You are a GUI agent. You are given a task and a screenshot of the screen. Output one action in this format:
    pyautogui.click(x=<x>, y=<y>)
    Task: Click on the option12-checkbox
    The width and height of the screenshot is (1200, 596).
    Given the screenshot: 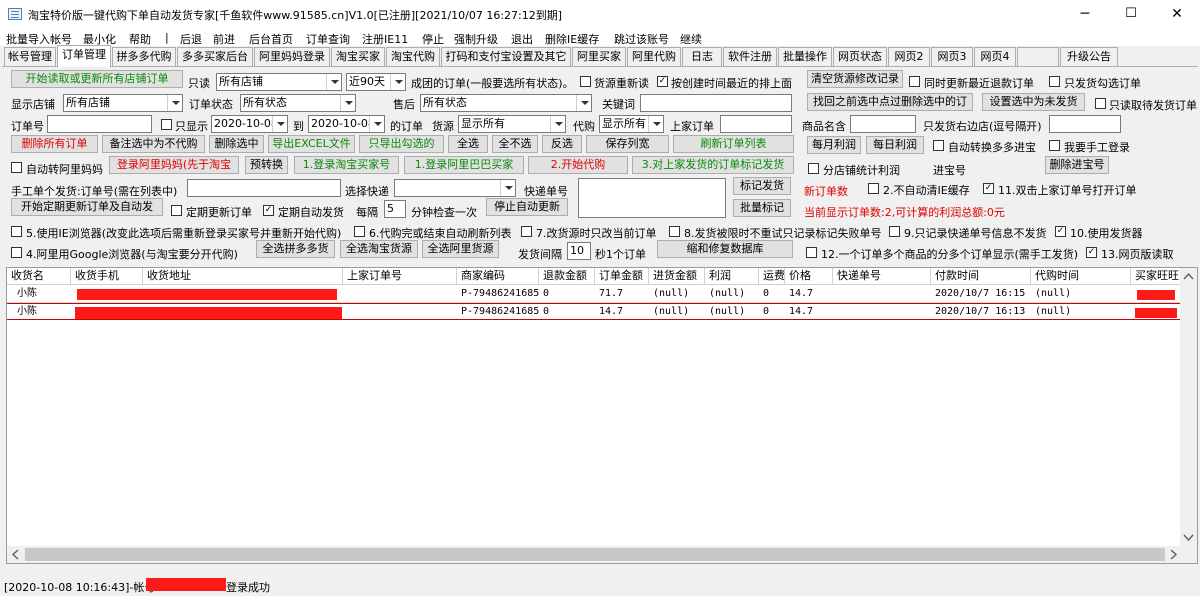 What is the action you would take?
    pyautogui.click(x=811, y=252)
    